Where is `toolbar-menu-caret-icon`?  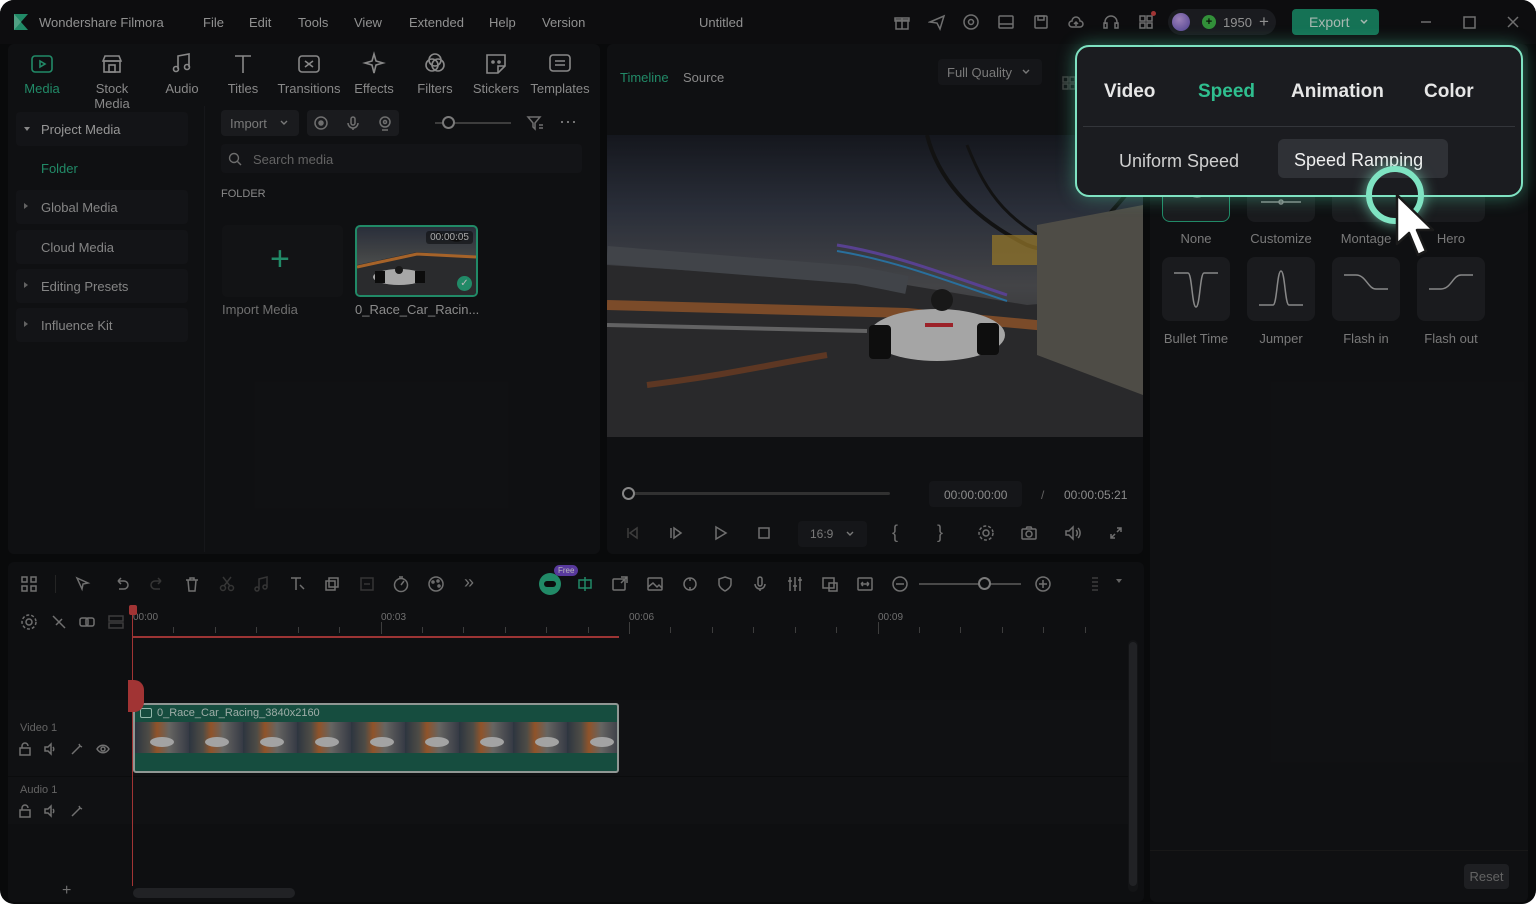
toolbar-menu-caret-icon is located at coordinates (1119, 581).